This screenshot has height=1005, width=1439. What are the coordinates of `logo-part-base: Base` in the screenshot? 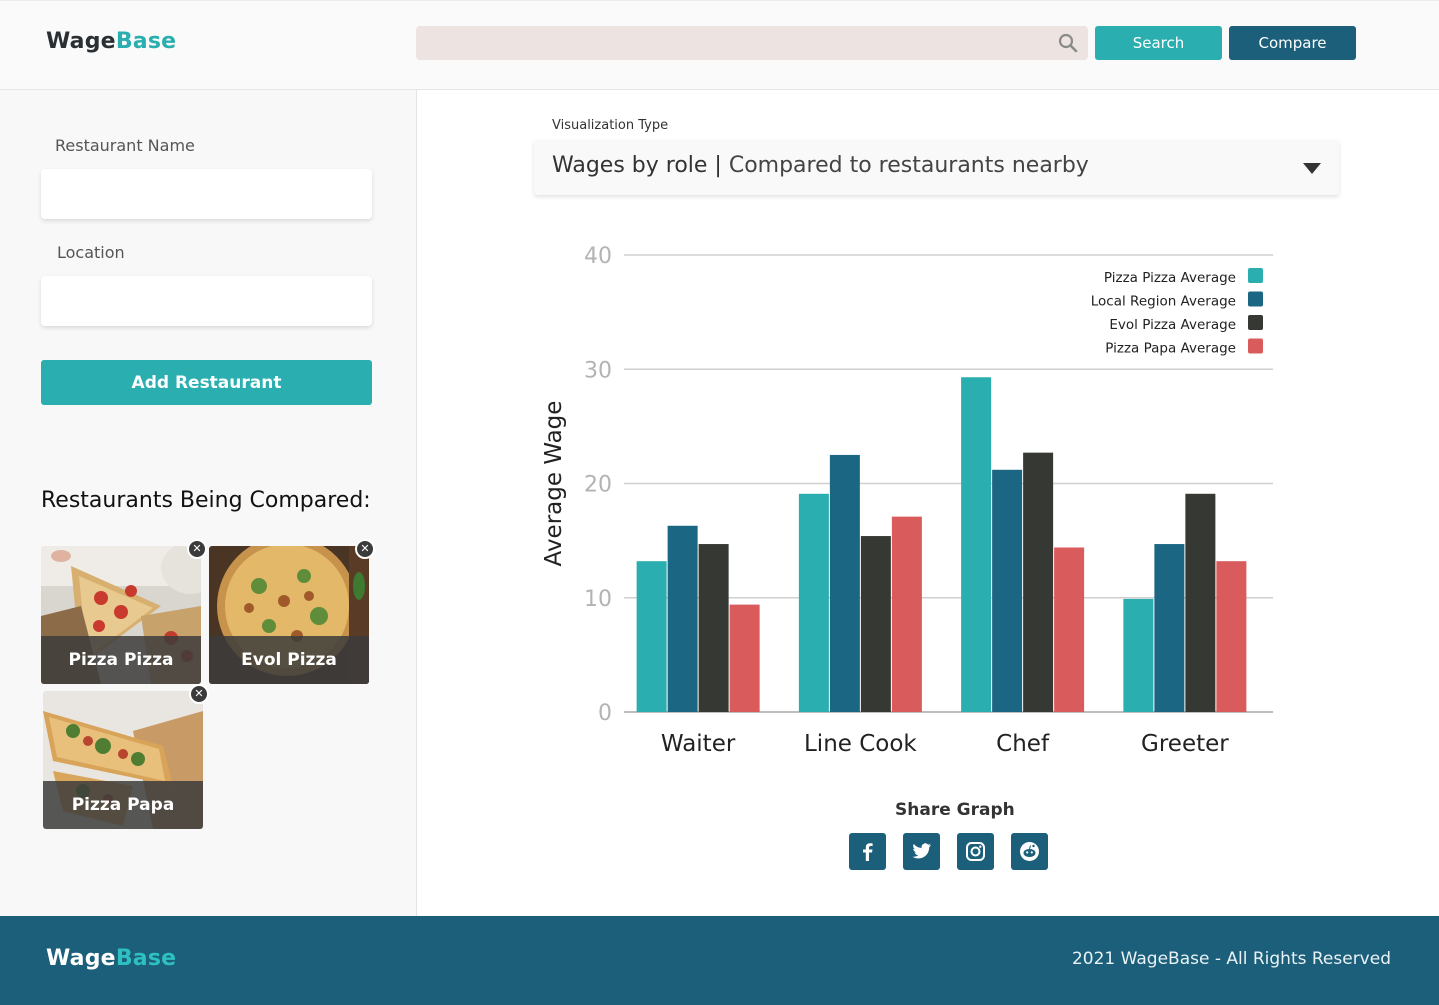 It's located at (146, 41).